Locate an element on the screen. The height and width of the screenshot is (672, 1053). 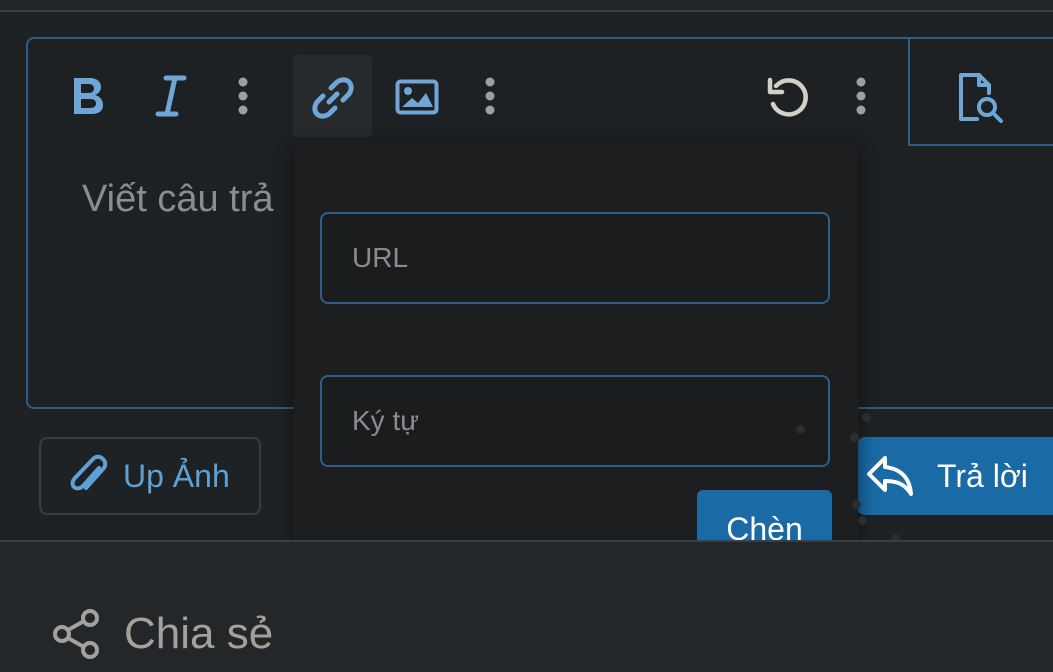
link-text-input is located at coordinates (575, 421).